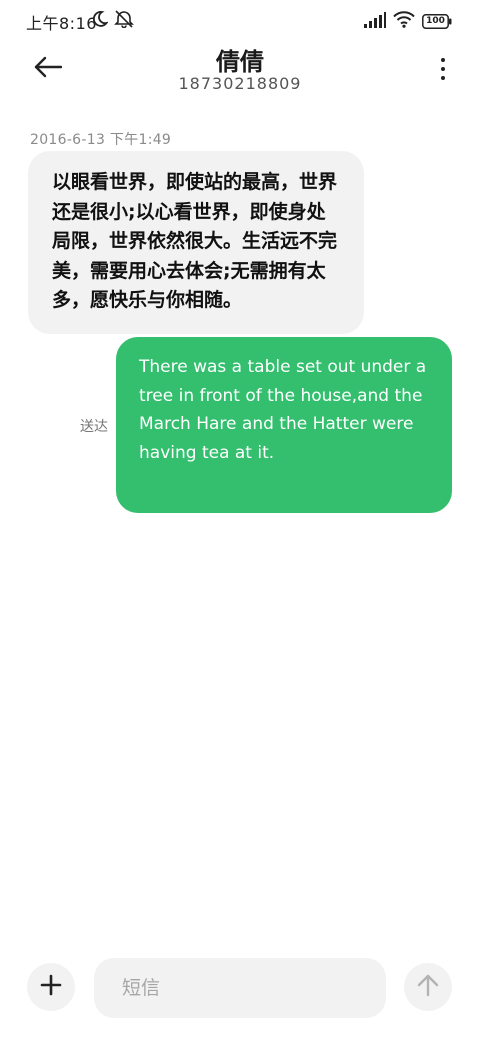 This screenshot has width=480, height=1040. I want to click on battery-level: 100, so click(435, 21).